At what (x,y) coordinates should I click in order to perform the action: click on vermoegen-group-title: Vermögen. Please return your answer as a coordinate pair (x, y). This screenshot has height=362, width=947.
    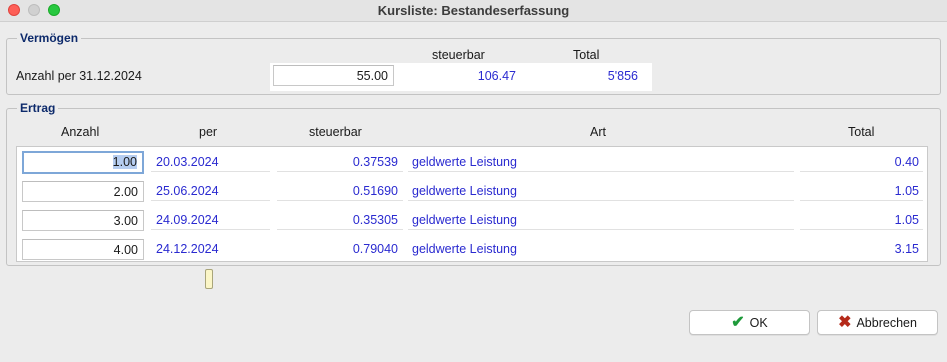
    Looking at the image, I should click on (49, 38).